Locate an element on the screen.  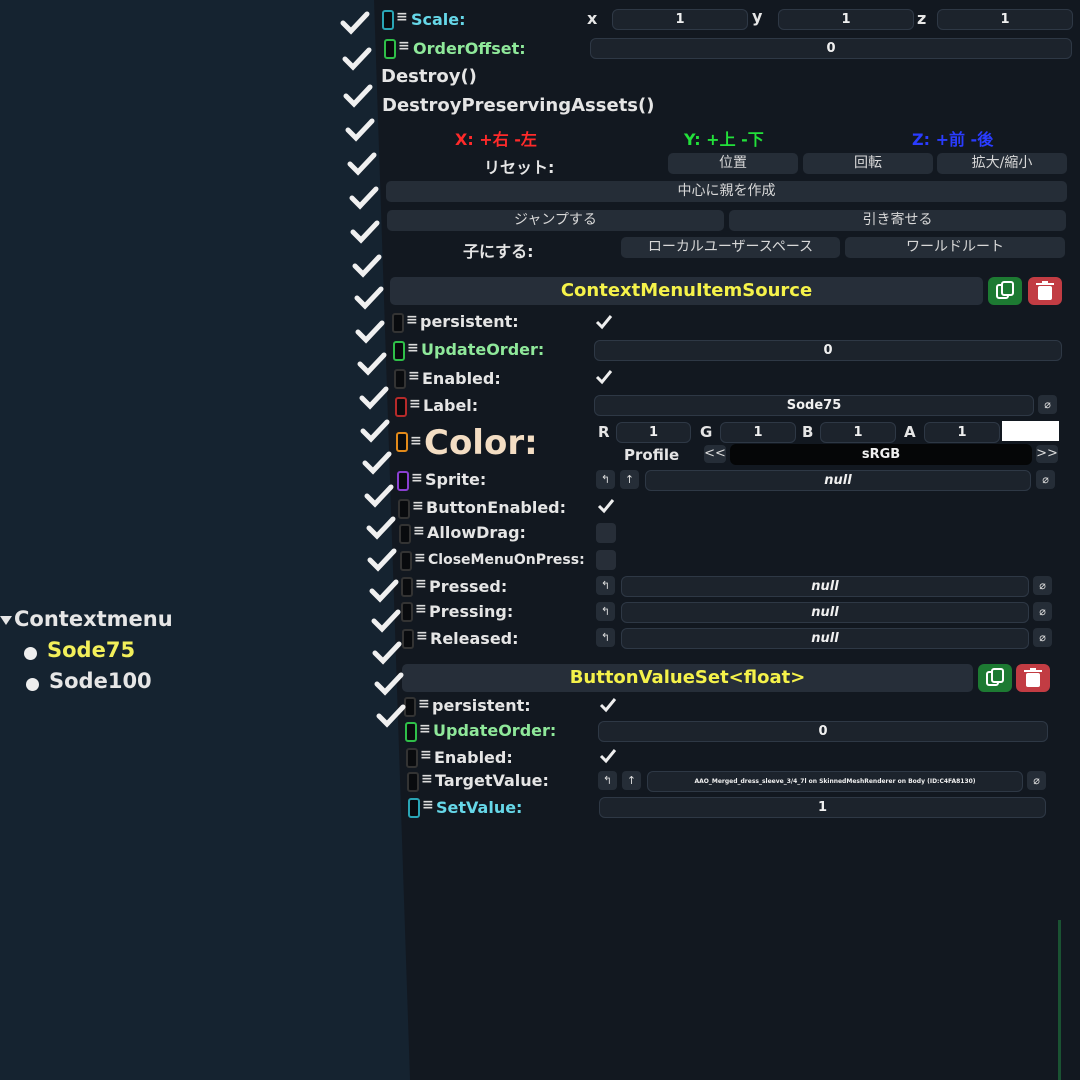
destroy-preserving-assets-button: DestroyPreservingAssets() is located at coordinates (518, 105).